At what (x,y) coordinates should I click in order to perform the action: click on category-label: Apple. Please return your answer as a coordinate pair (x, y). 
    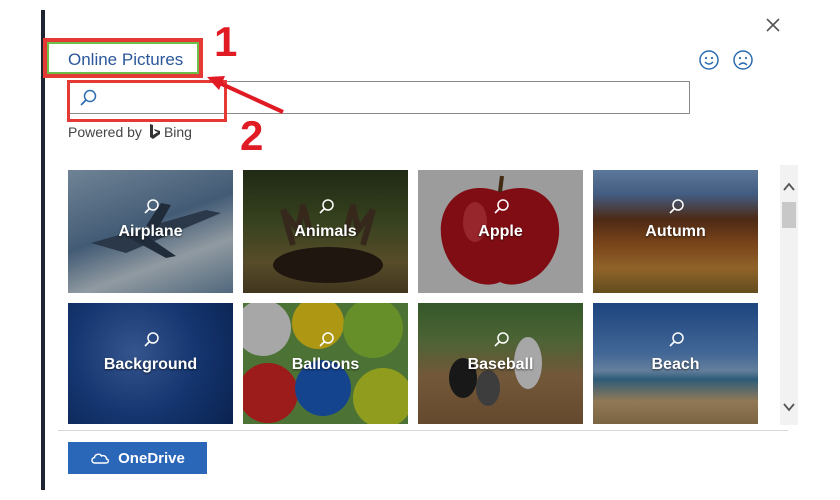
    Looking at the image, I should click on (500, 231).